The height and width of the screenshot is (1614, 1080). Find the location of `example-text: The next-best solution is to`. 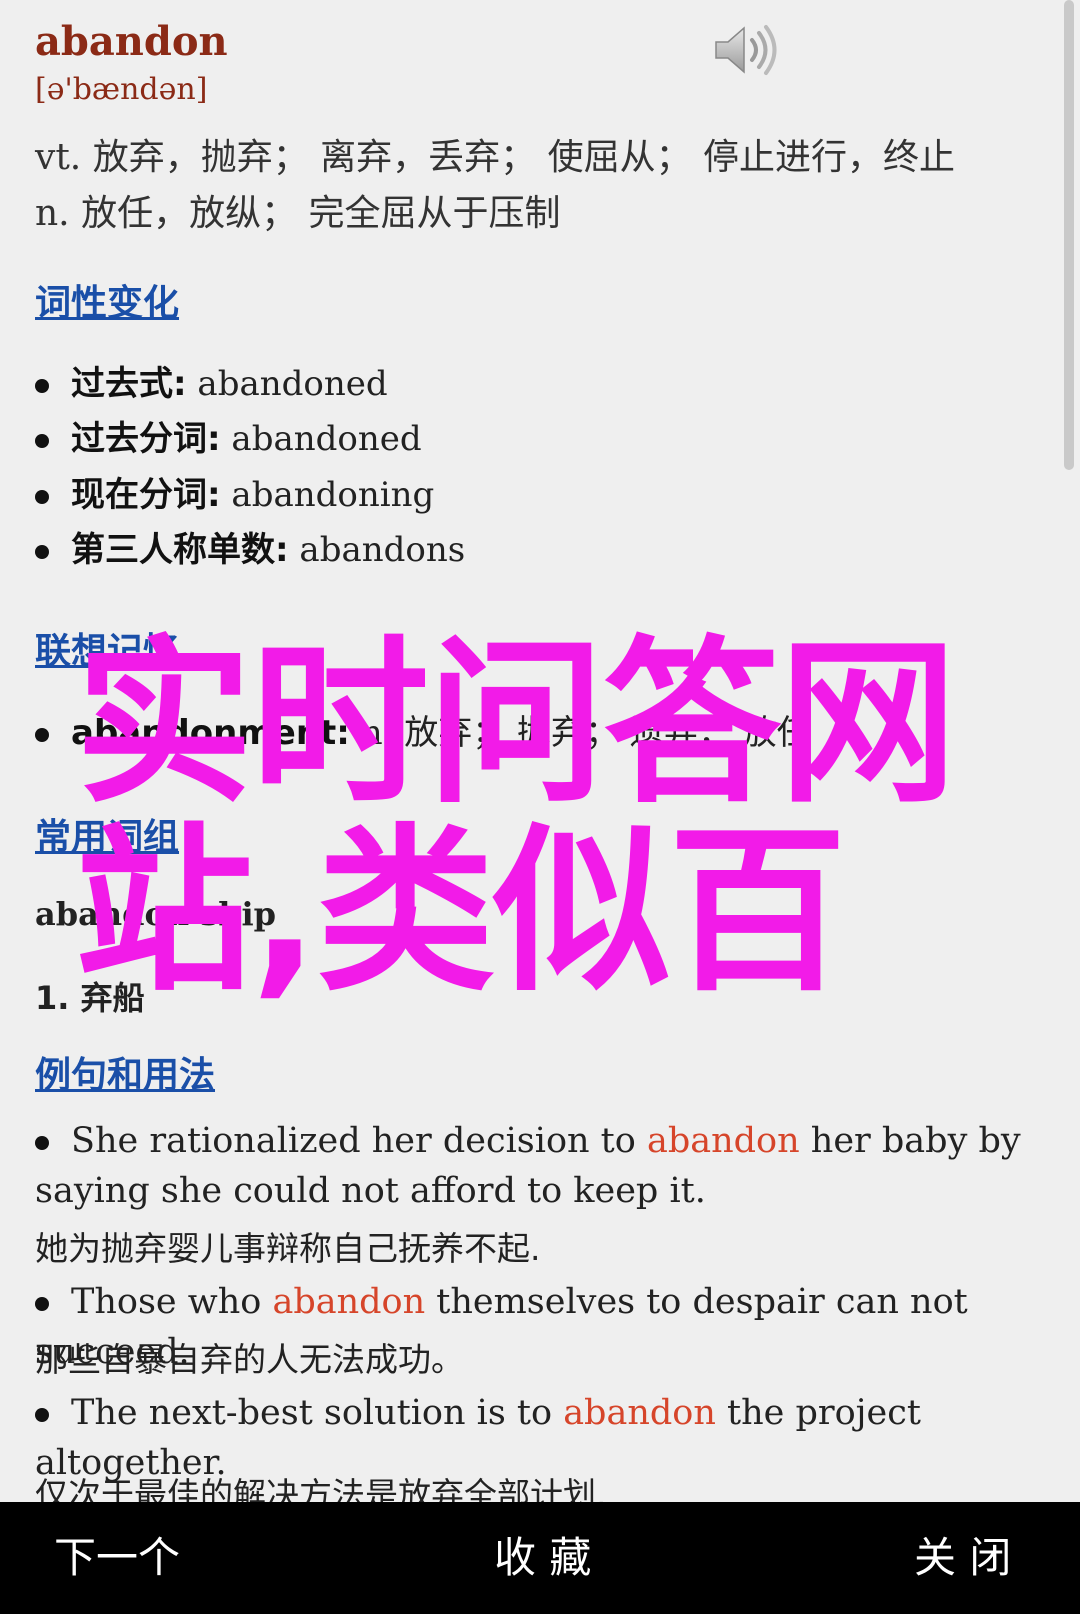

example-text: The next-best solution is to is located at coordinates (317, 1413).